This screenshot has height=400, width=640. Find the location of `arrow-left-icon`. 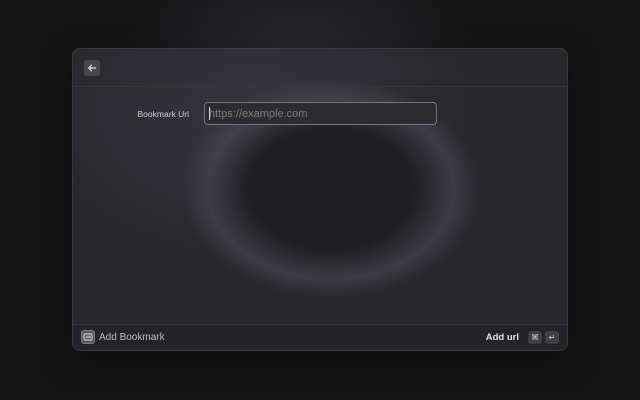

arrow-left-icon is located at coordinates (92, 68).